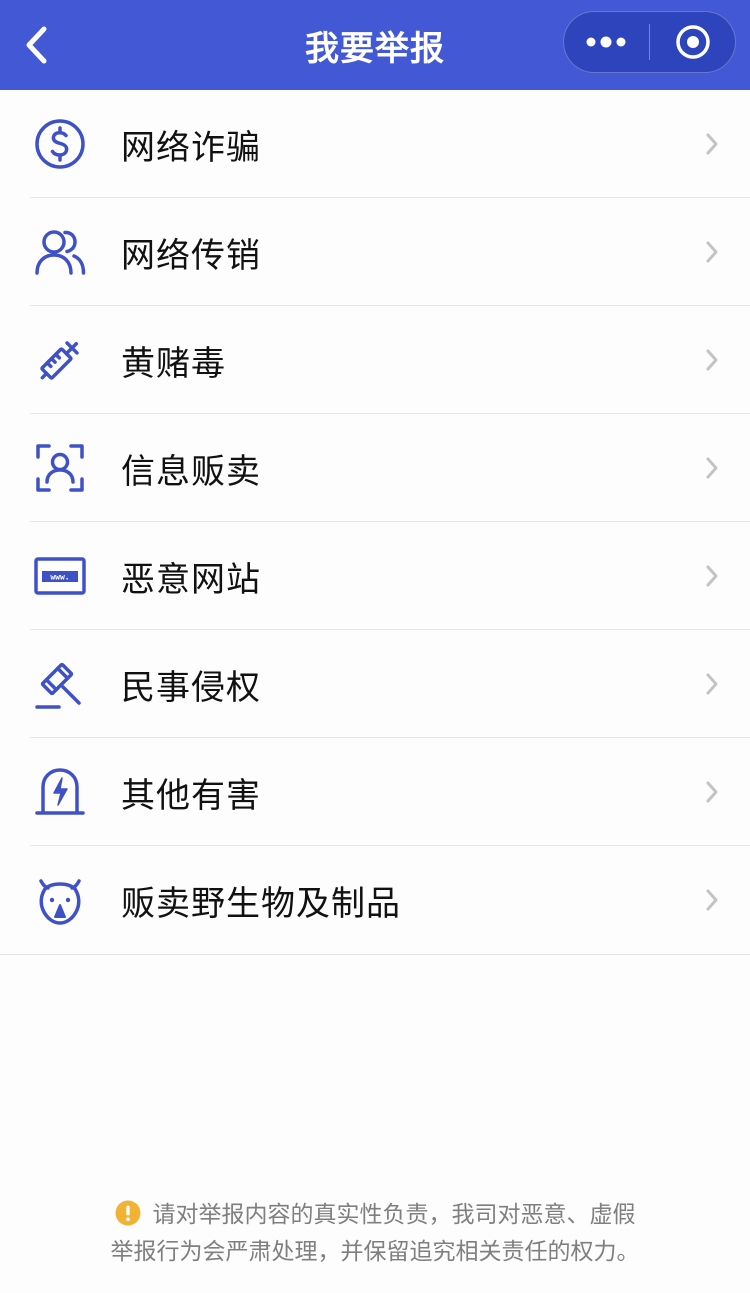  What do you see at coordinates (375, 684) in the screenshot?
I see `list-item-civil-infringement: 民事侵权` at bounding box center [375, 684].